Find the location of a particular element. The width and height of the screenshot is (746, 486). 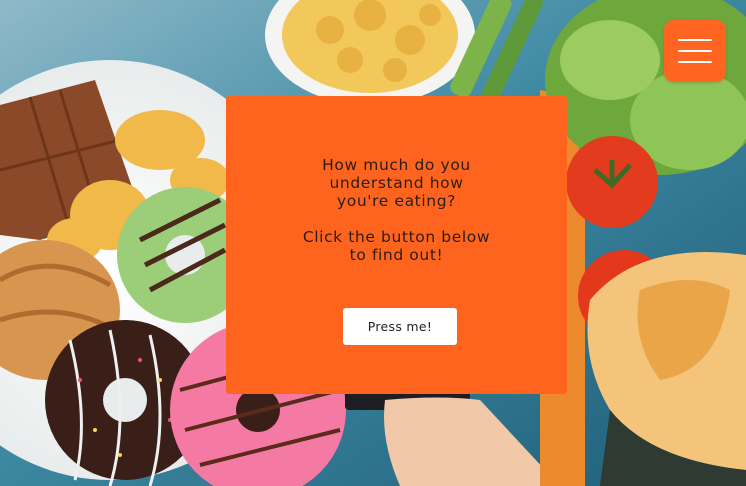

question-line: understand how is located at coordinates (396, 183).